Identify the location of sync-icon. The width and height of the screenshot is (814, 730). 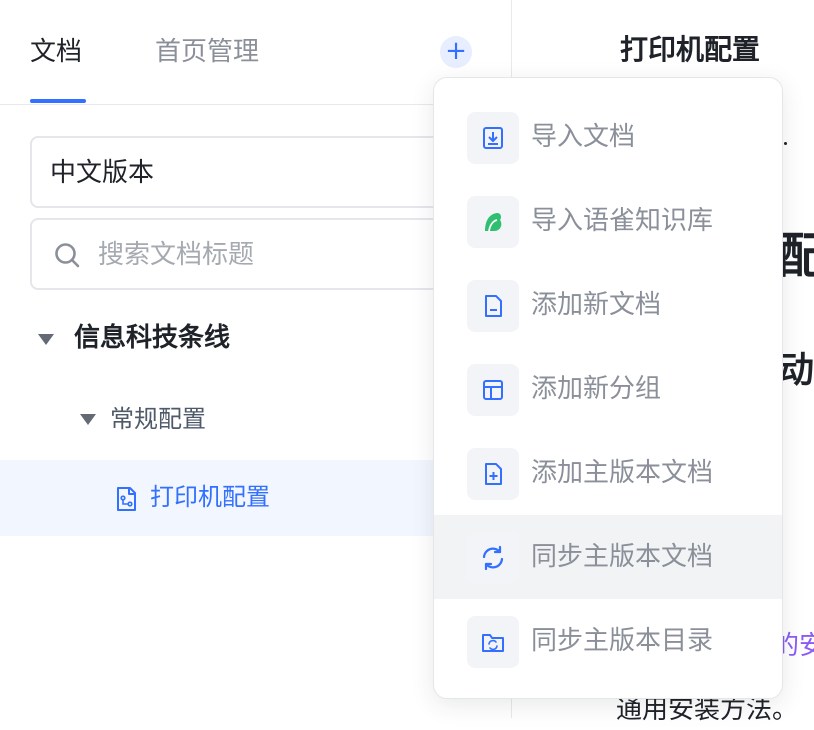
(493, 558).